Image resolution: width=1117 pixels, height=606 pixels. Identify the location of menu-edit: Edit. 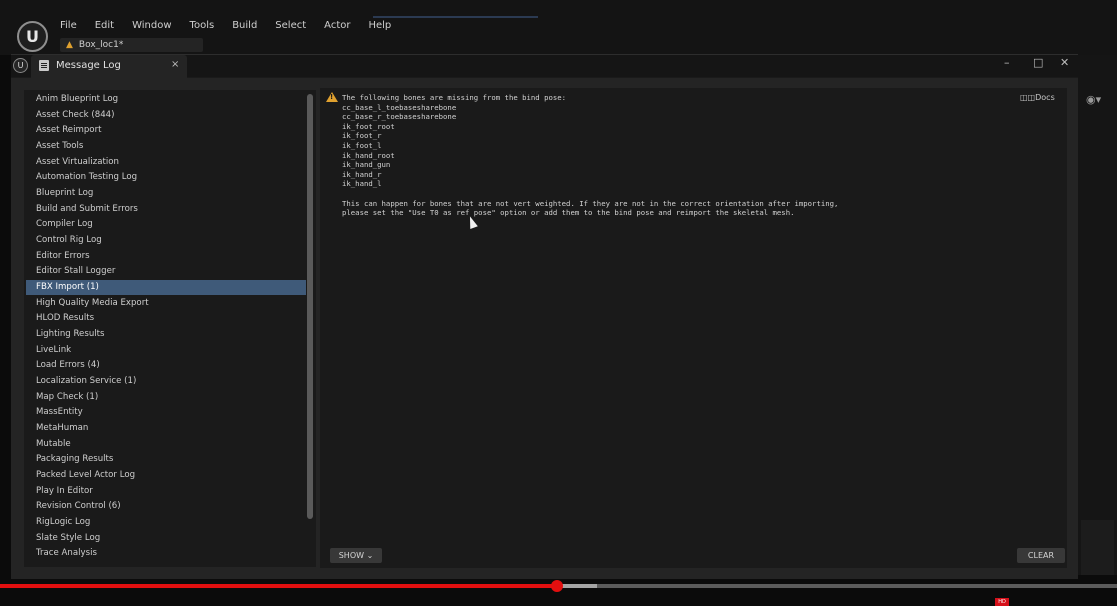
(104, 28).